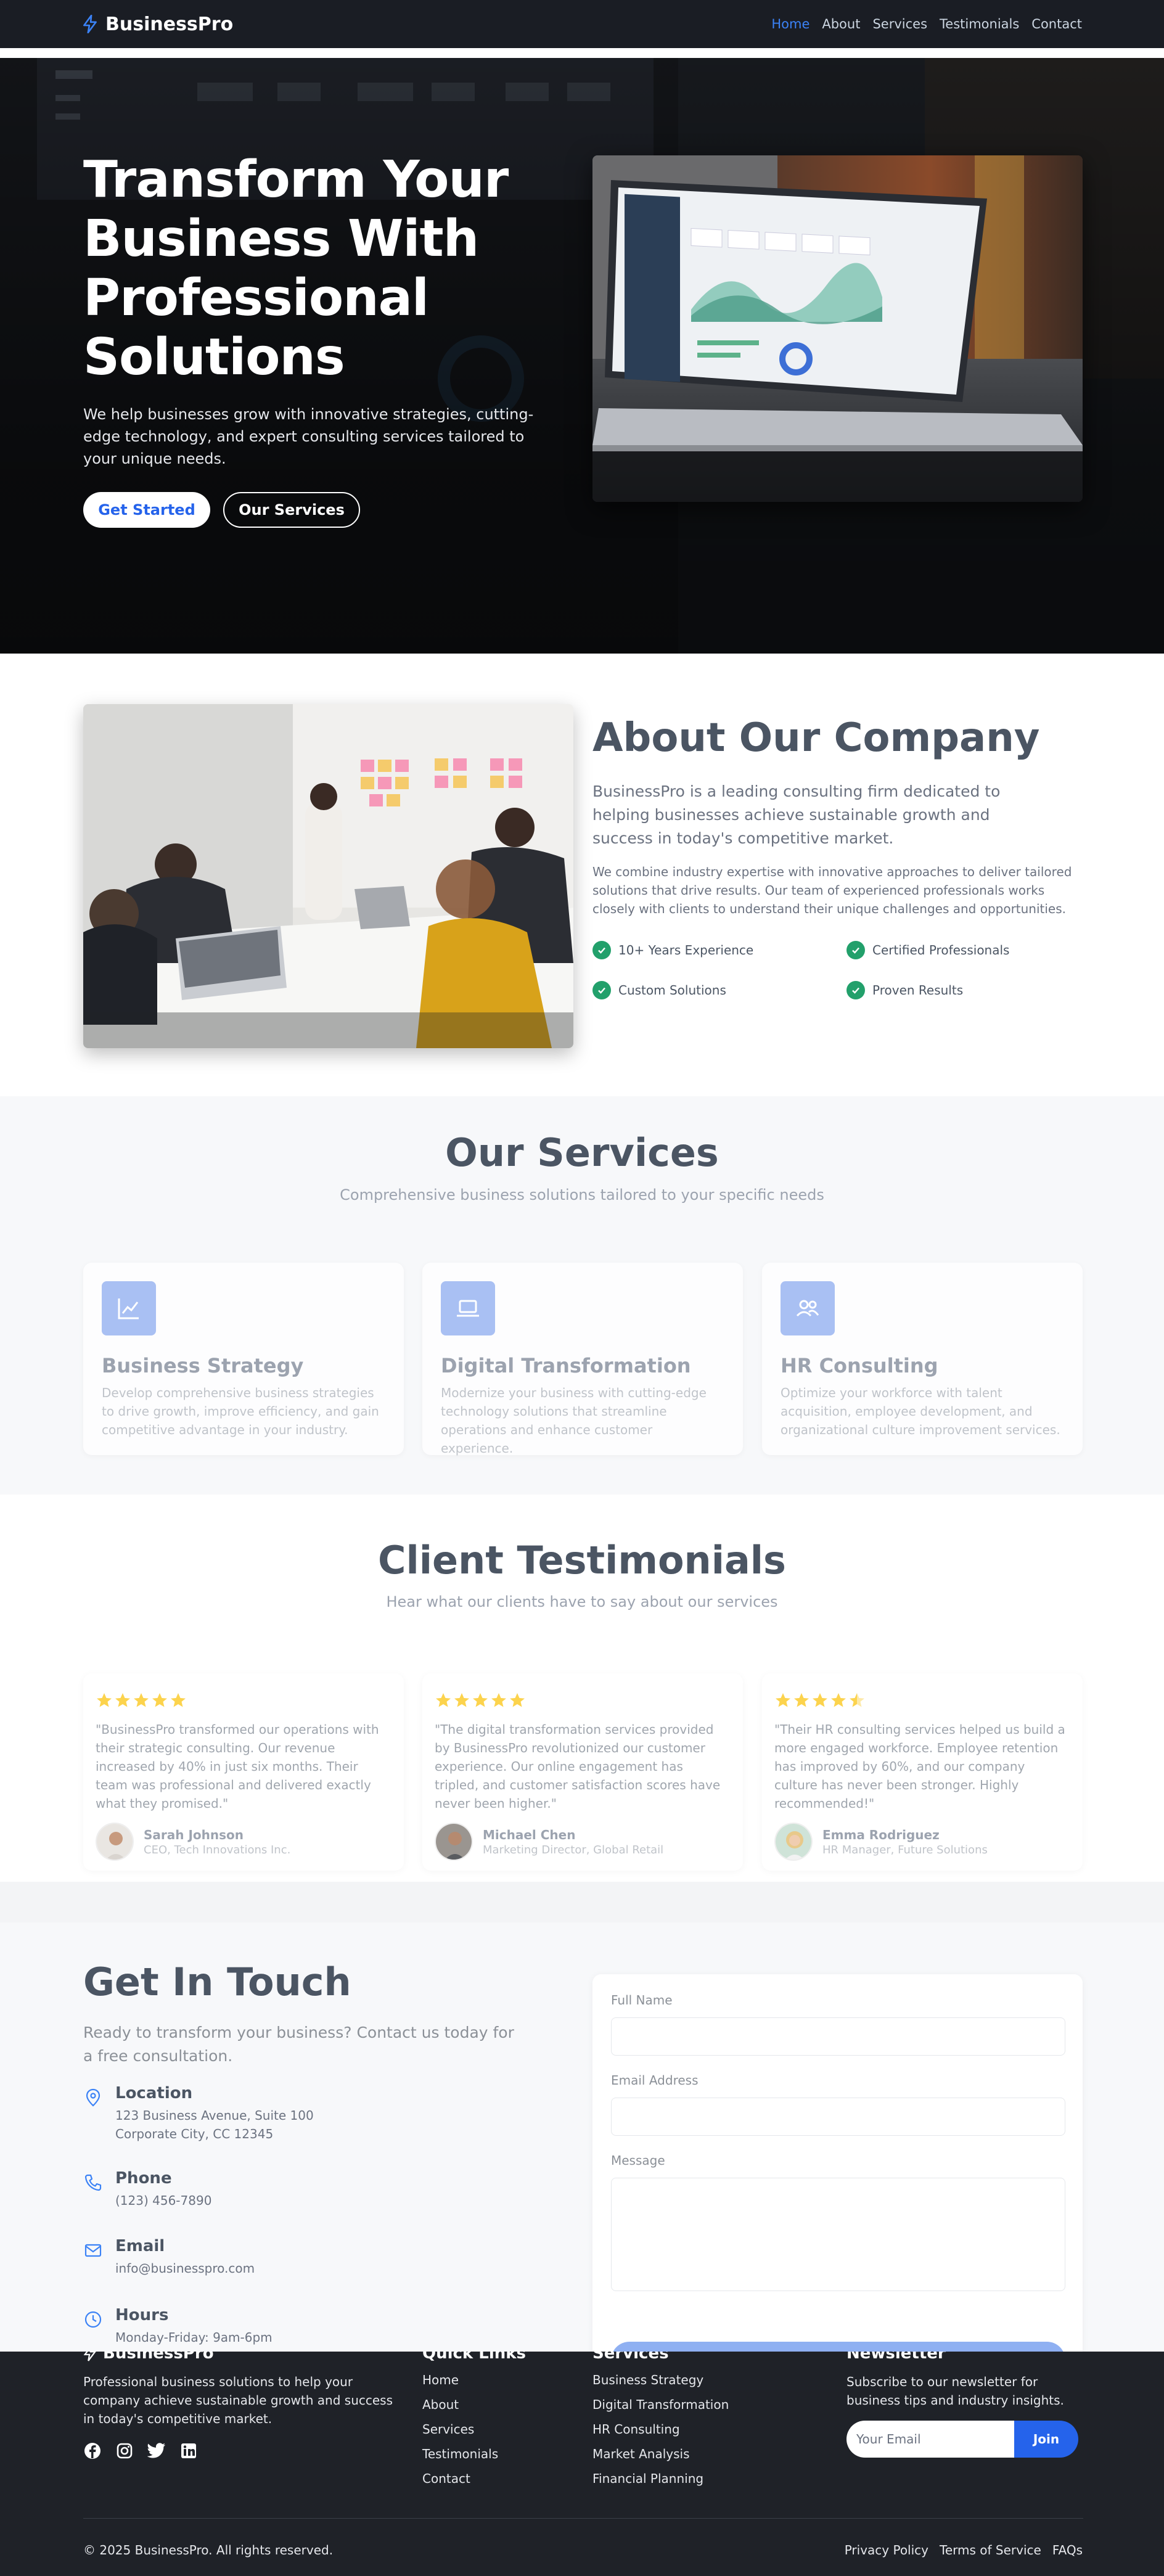  What do you see at coordinates (291, 510) in the screenshot?
I see `our-services-button: Our Services` at bounding box center [291, 510].